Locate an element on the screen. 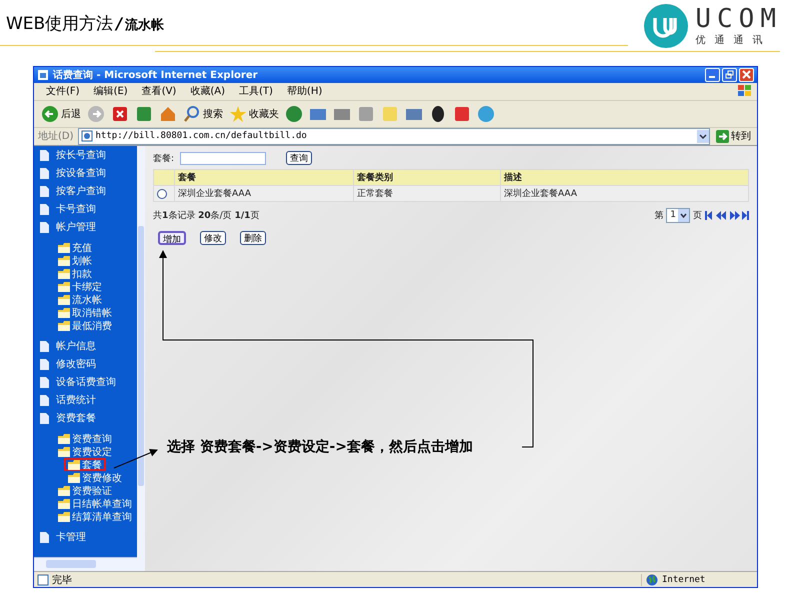 The image size is (800, 600). slide-title: WEB使用方法 is located at coordinates (60, 24).